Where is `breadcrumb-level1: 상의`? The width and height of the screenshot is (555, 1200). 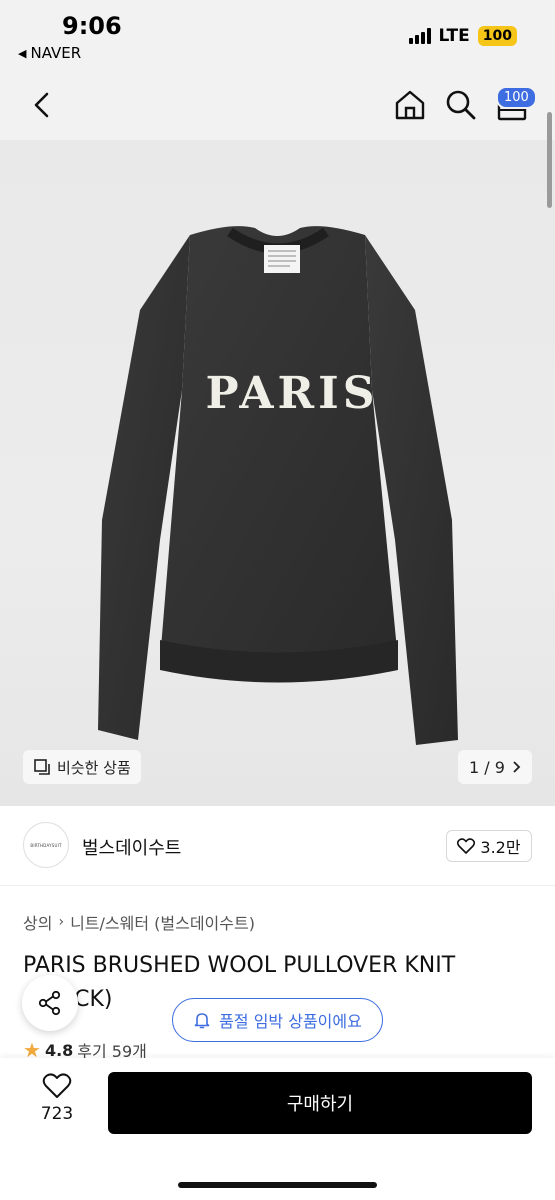 breadcrumb-level1: 상의 is located at coordinates (37, 922).